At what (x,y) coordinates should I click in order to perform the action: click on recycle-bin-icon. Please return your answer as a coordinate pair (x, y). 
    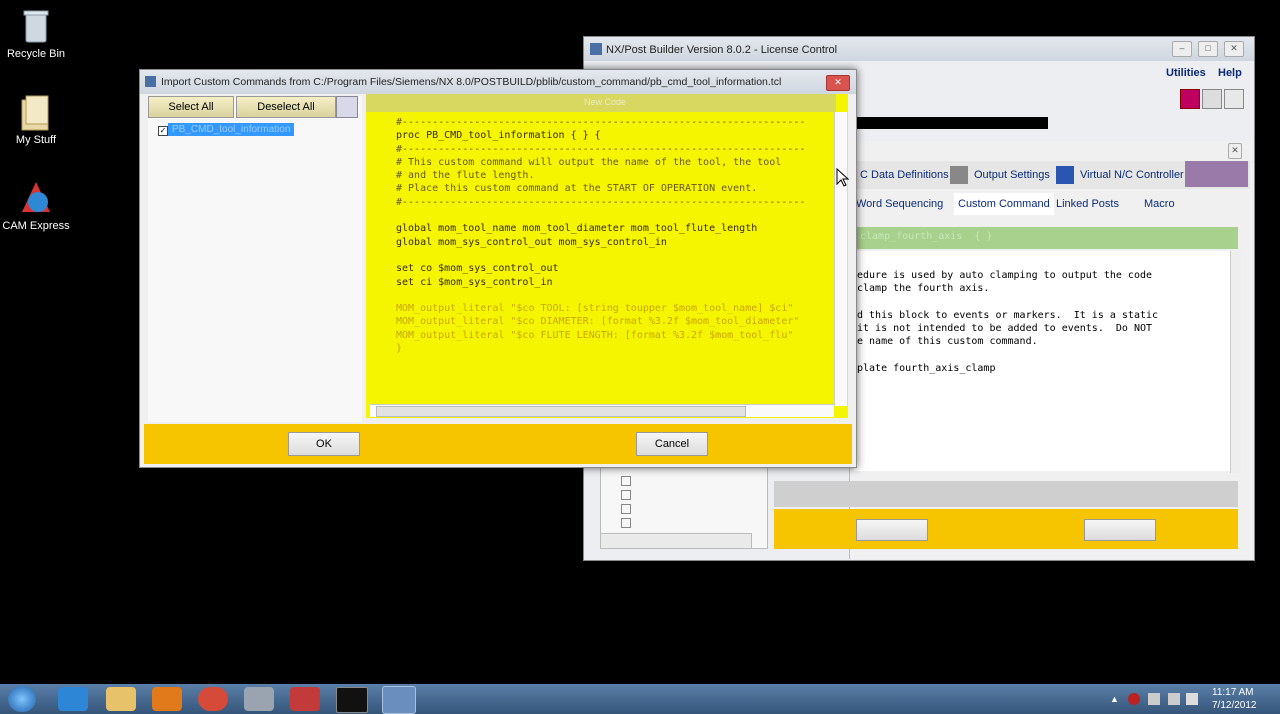
    Looking at the image, I should click on (36, 26).